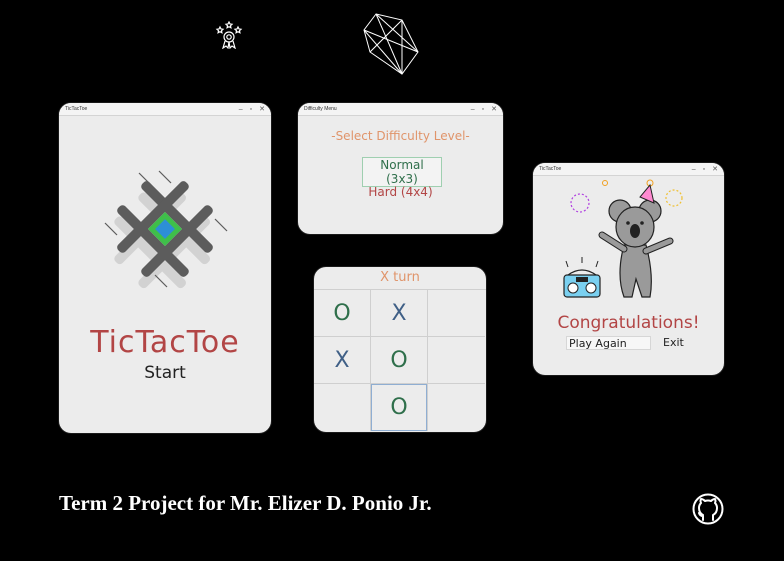  What do you see at coordinates (229, 35) in the screenshot?
I see `award-icon` at bounding box center [229, 35].